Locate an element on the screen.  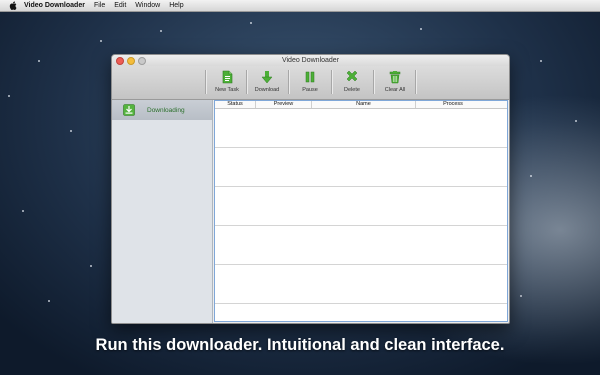
window-title: Video Downloader is located at coordinates (310, 60).